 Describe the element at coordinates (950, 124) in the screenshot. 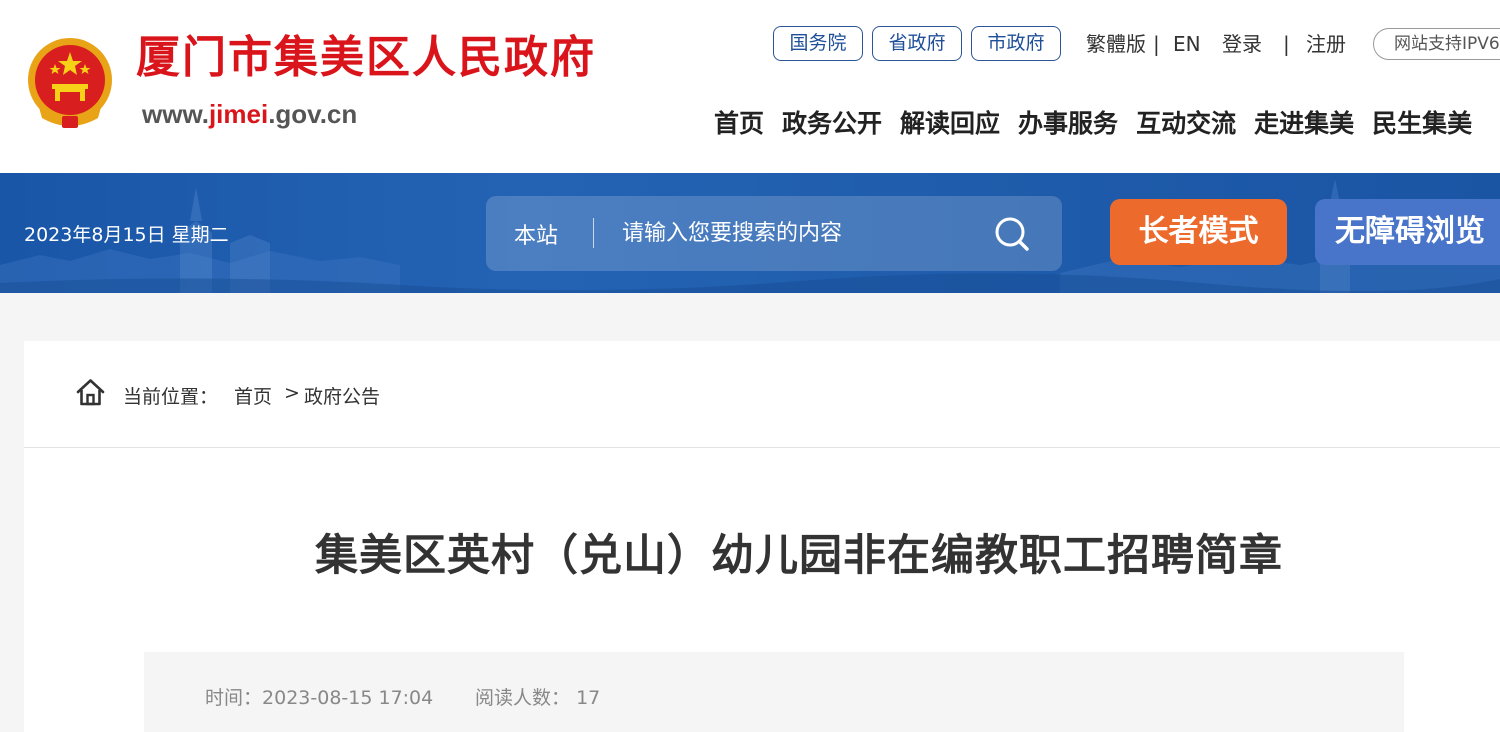

I see `nav-item-interpretation: 解读回应` at that location.